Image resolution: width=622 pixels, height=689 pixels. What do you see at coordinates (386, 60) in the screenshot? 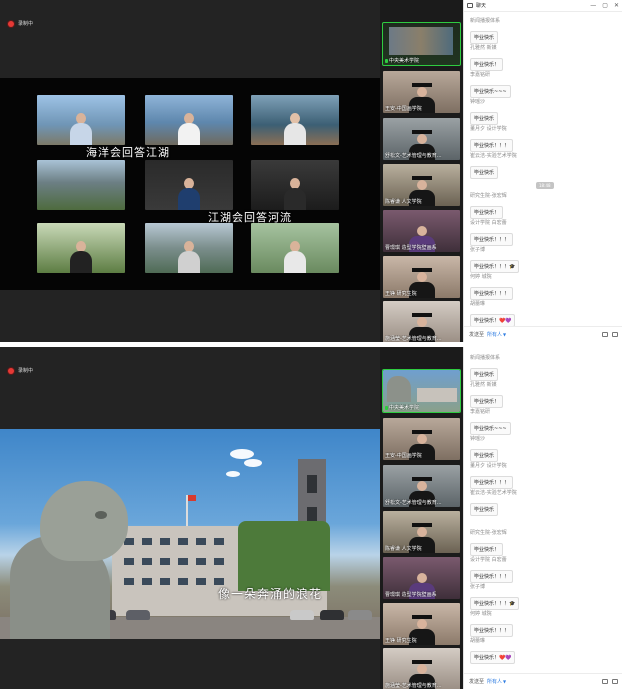
I see `mic-icon` at bounding box center [386, 60].